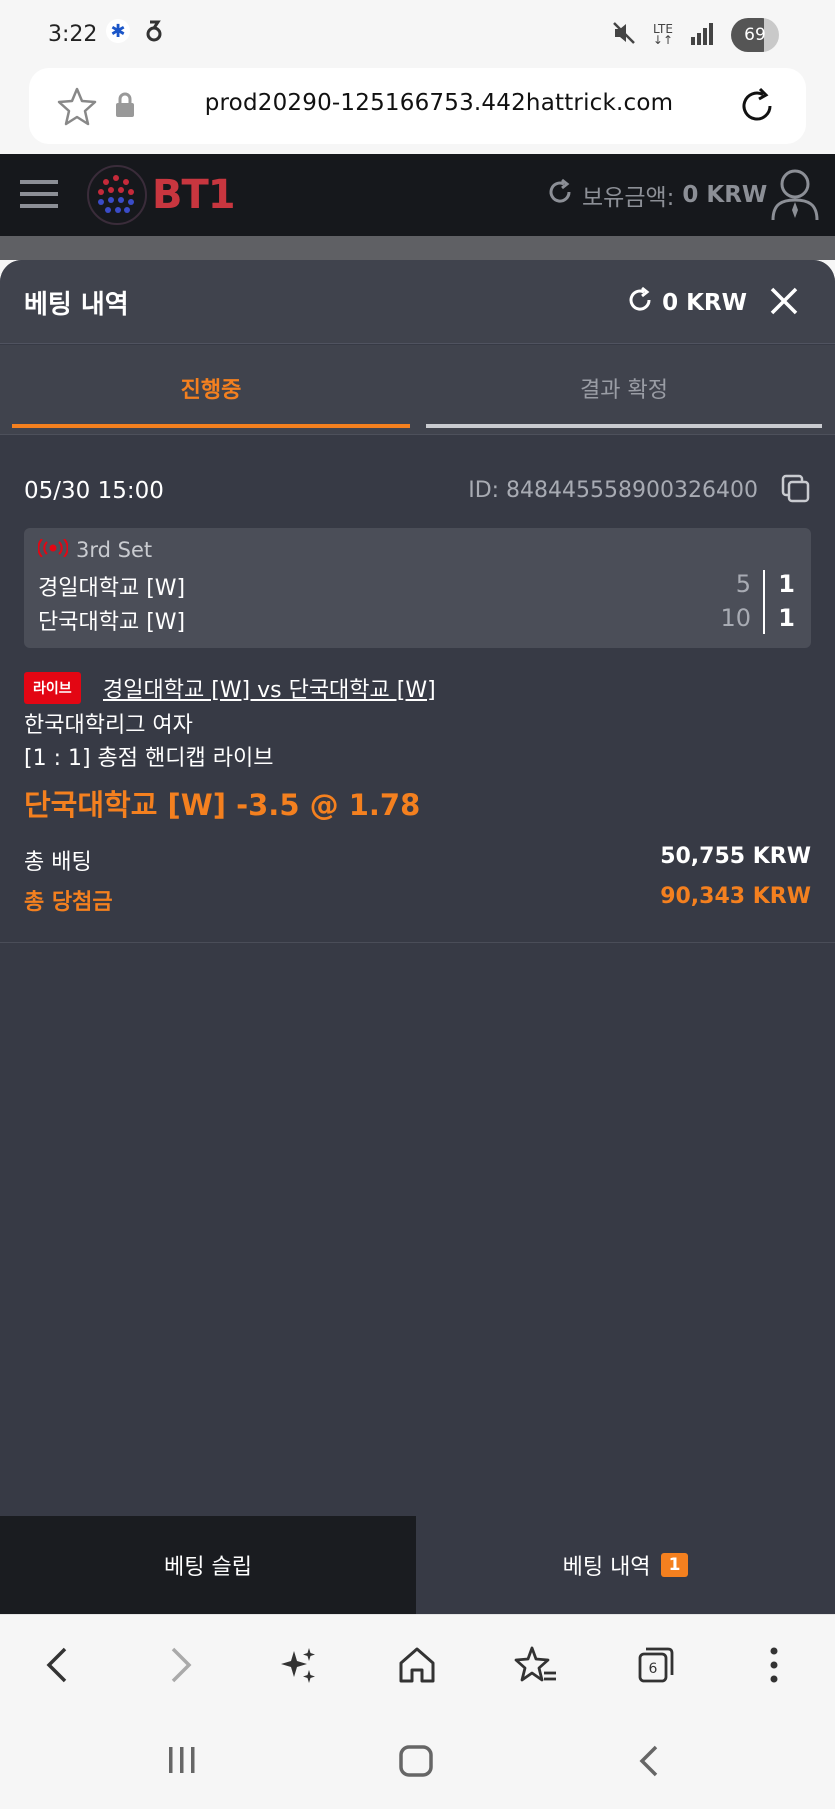  Describe the element at coordinates (653, 1669) in the screenshot. I see `tab-count: 6` at that location.